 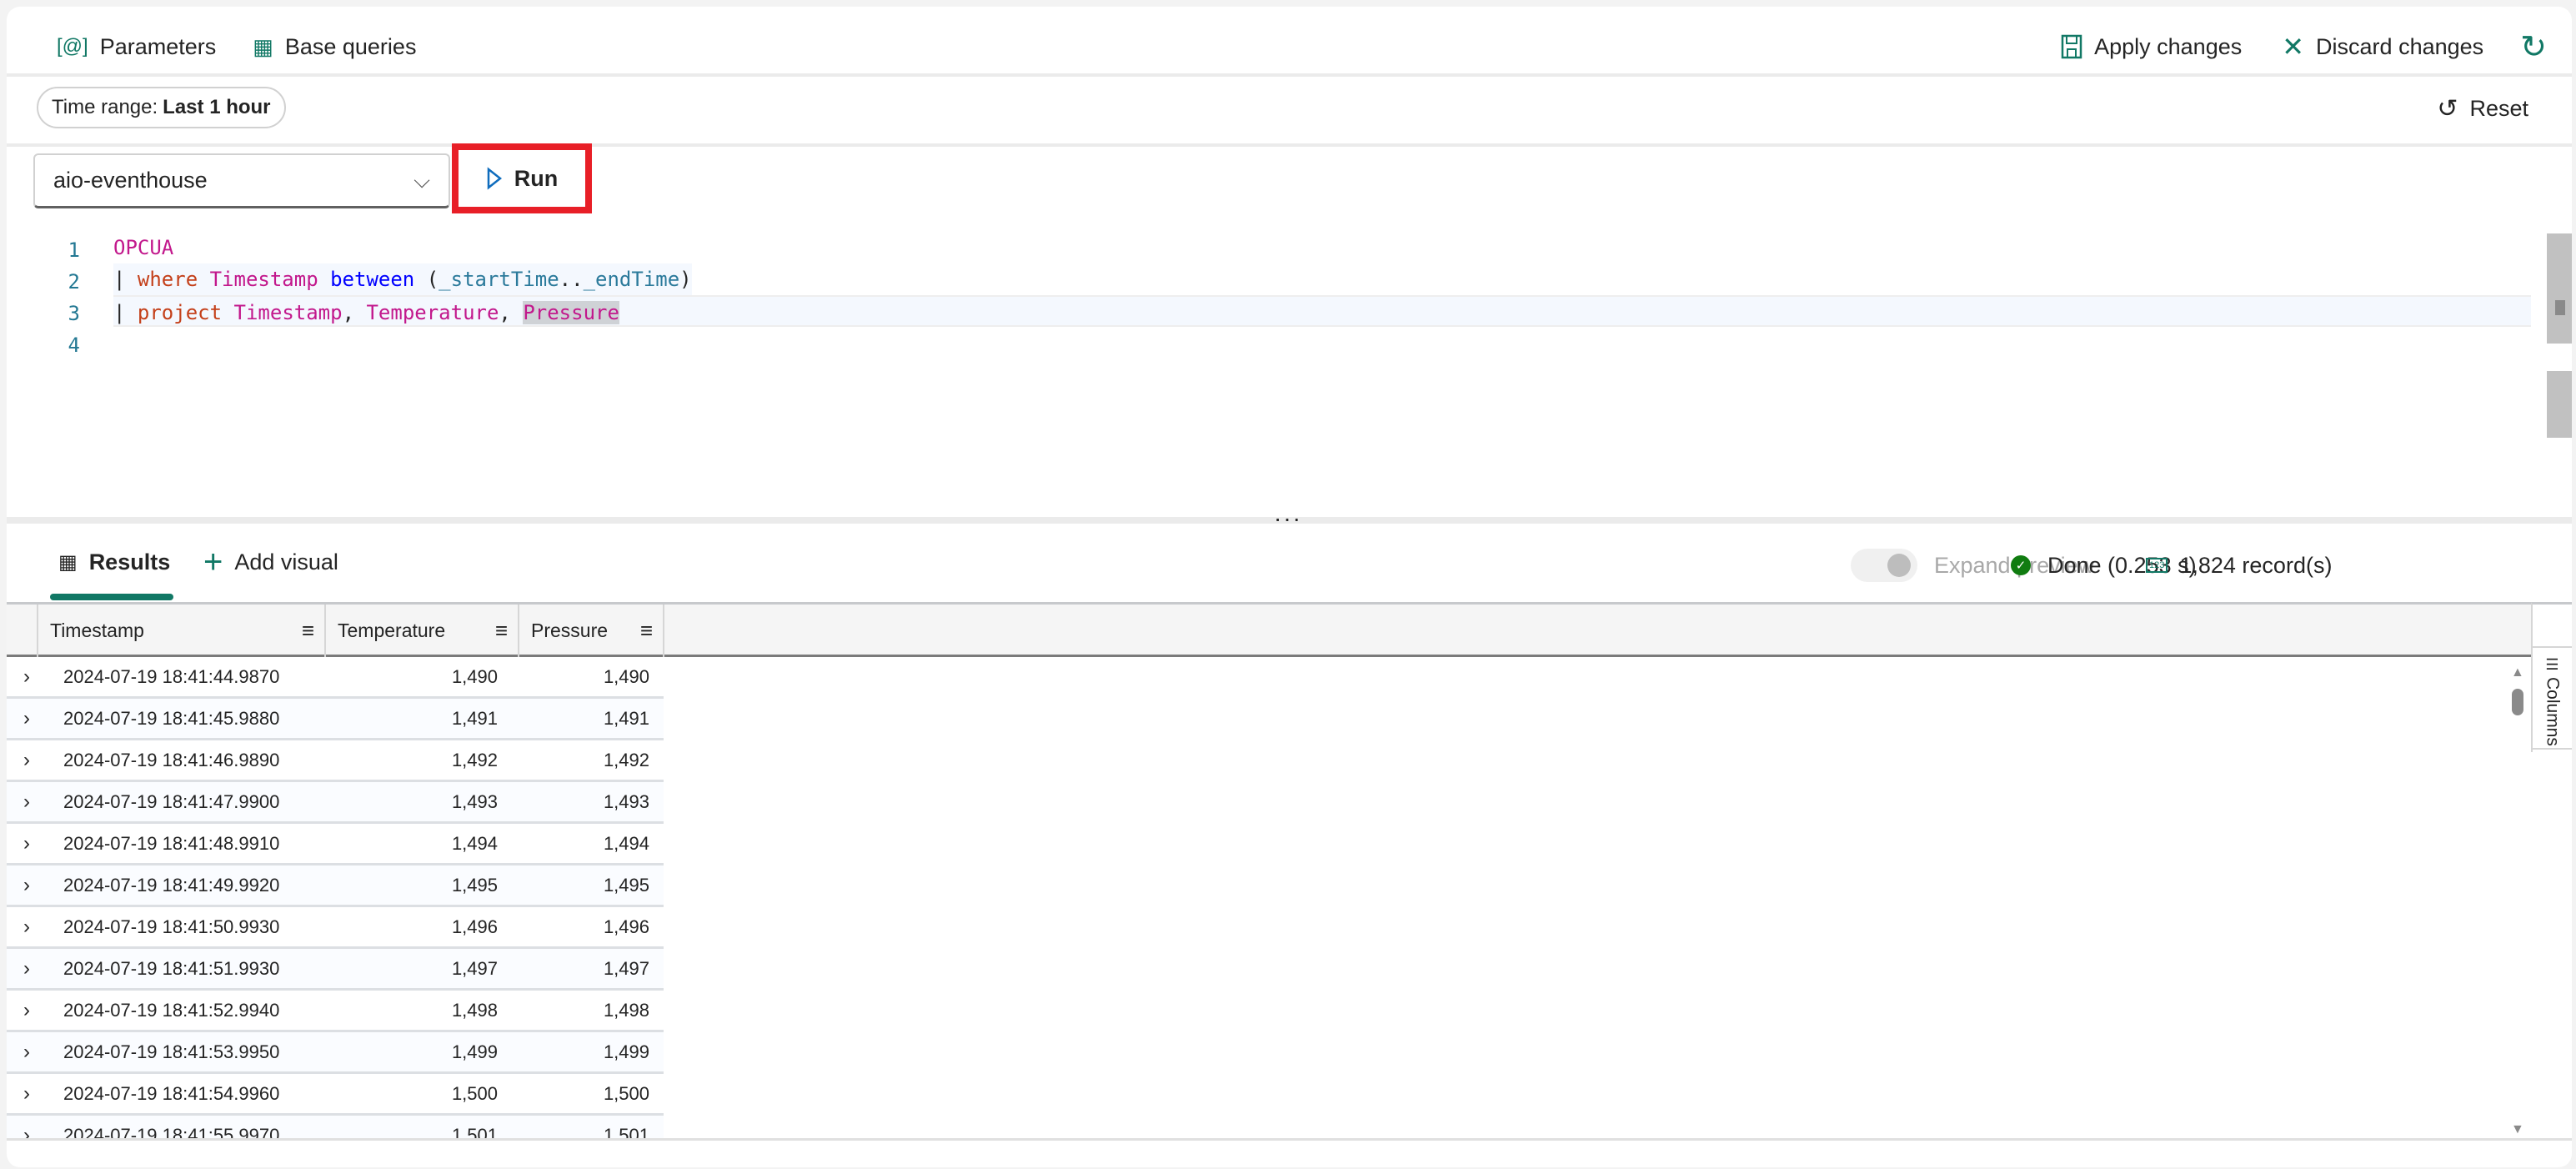 What do you see at coordinates (626, 1010) in the screenshot?
I see `cell-pressure: 1,498` at bounding box center [626, 1010].